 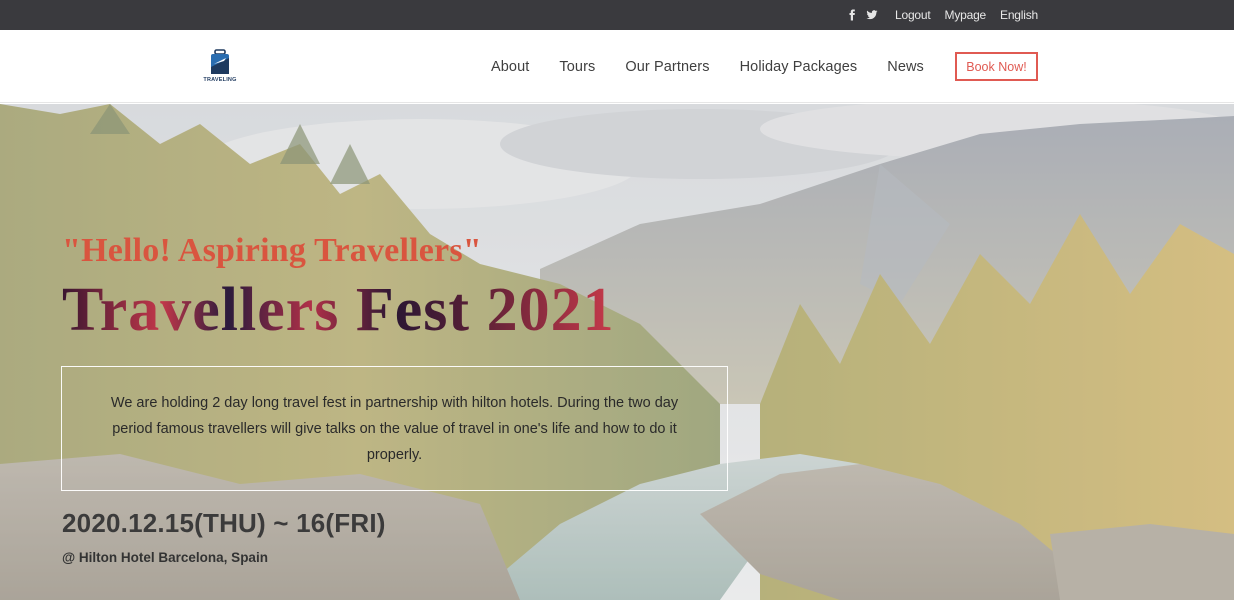 What do you see at coordinates (220, 80) in the screenshot?
I see `logo-text: TRAVELING` at bounding box center [220, 80].